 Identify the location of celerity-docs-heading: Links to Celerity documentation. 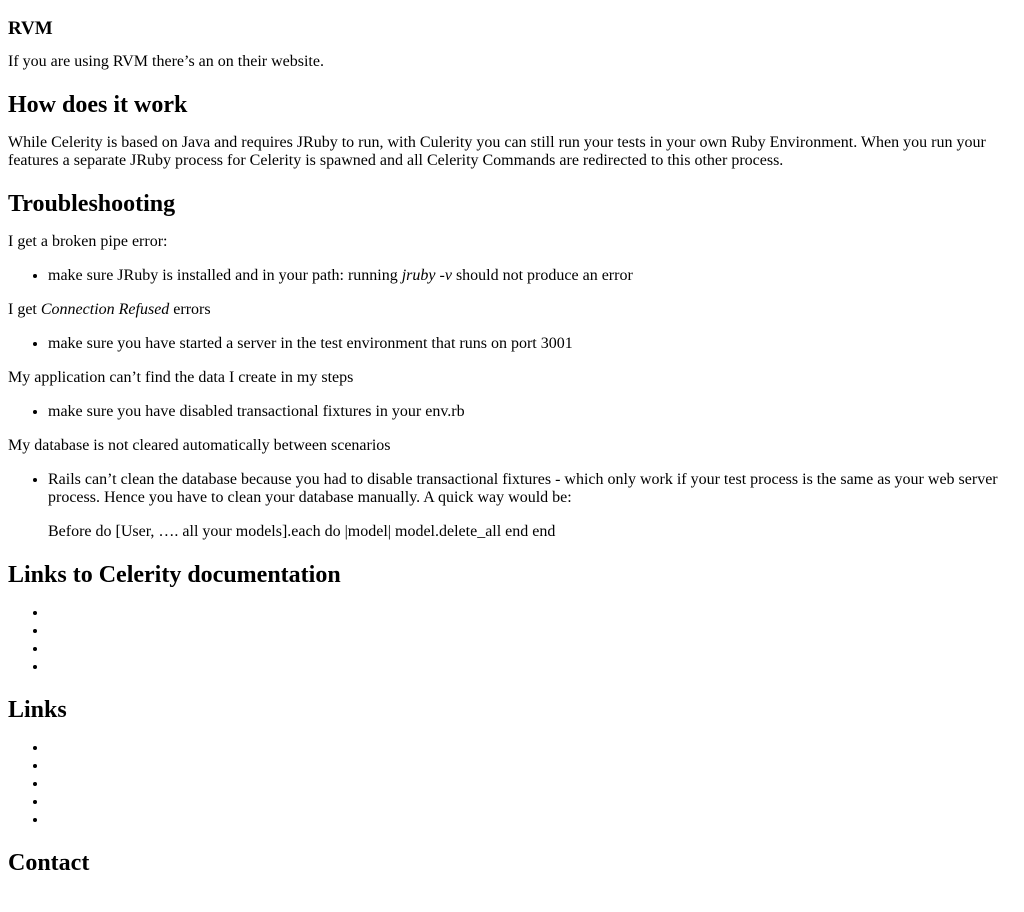
(174, 575).